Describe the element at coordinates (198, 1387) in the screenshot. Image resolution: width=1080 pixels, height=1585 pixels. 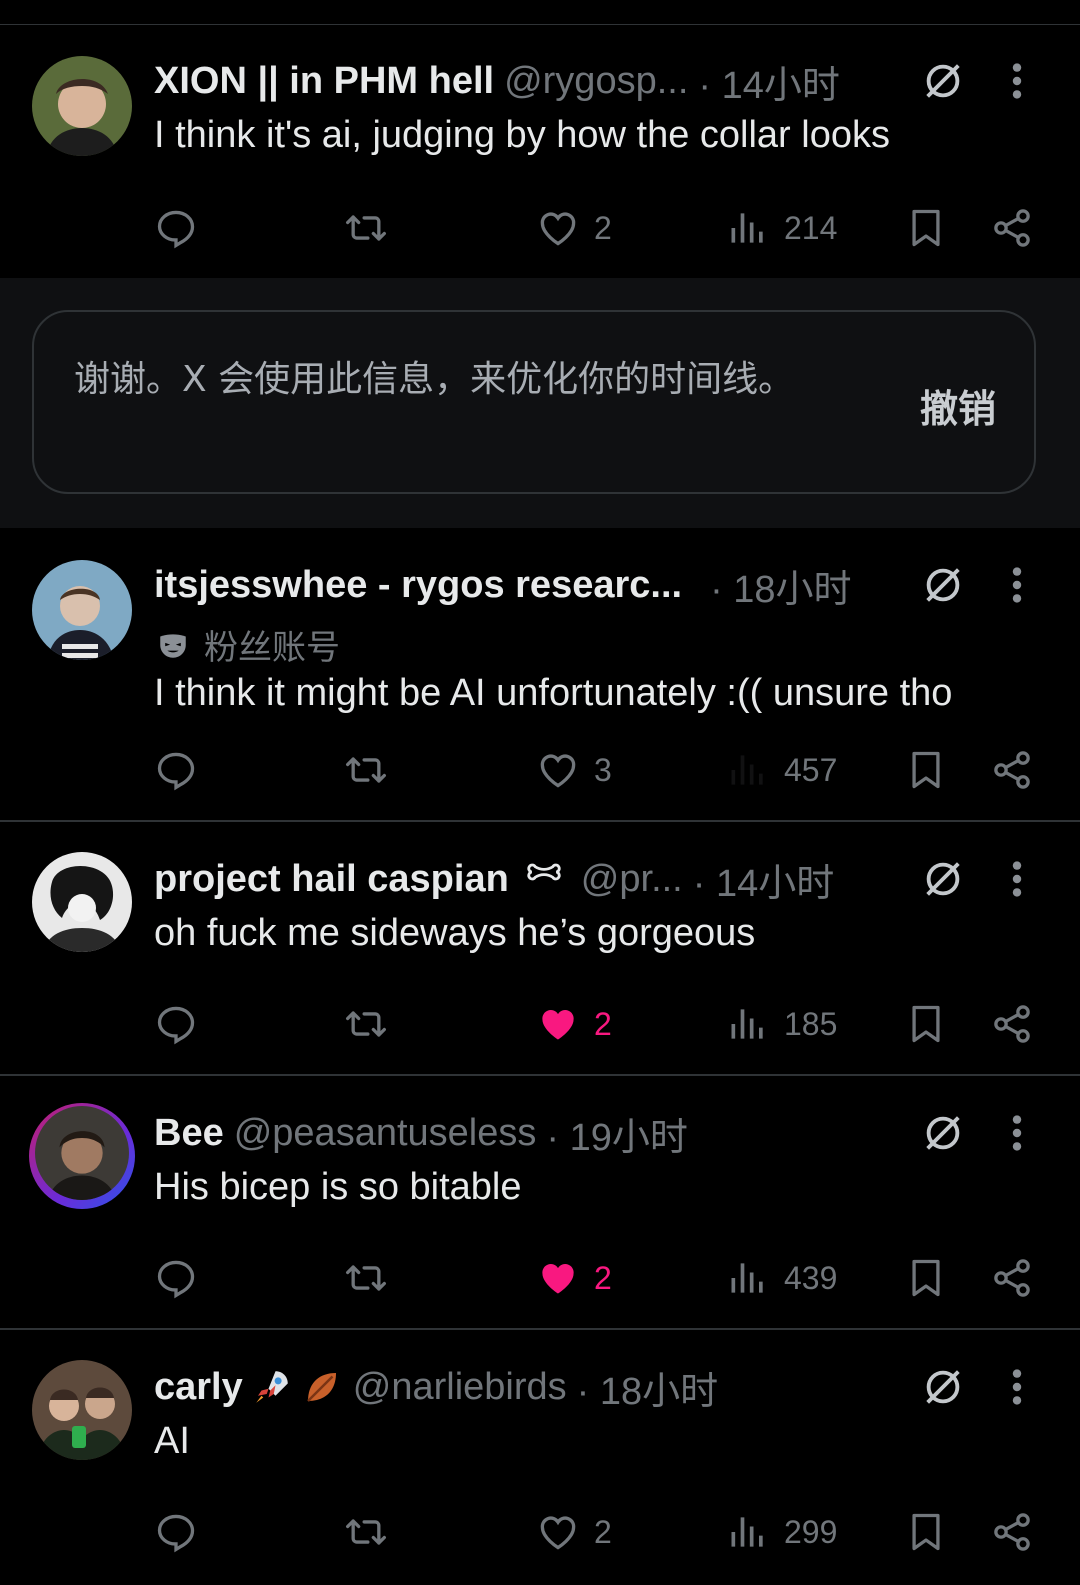
I see `author-name: carly` at that location.